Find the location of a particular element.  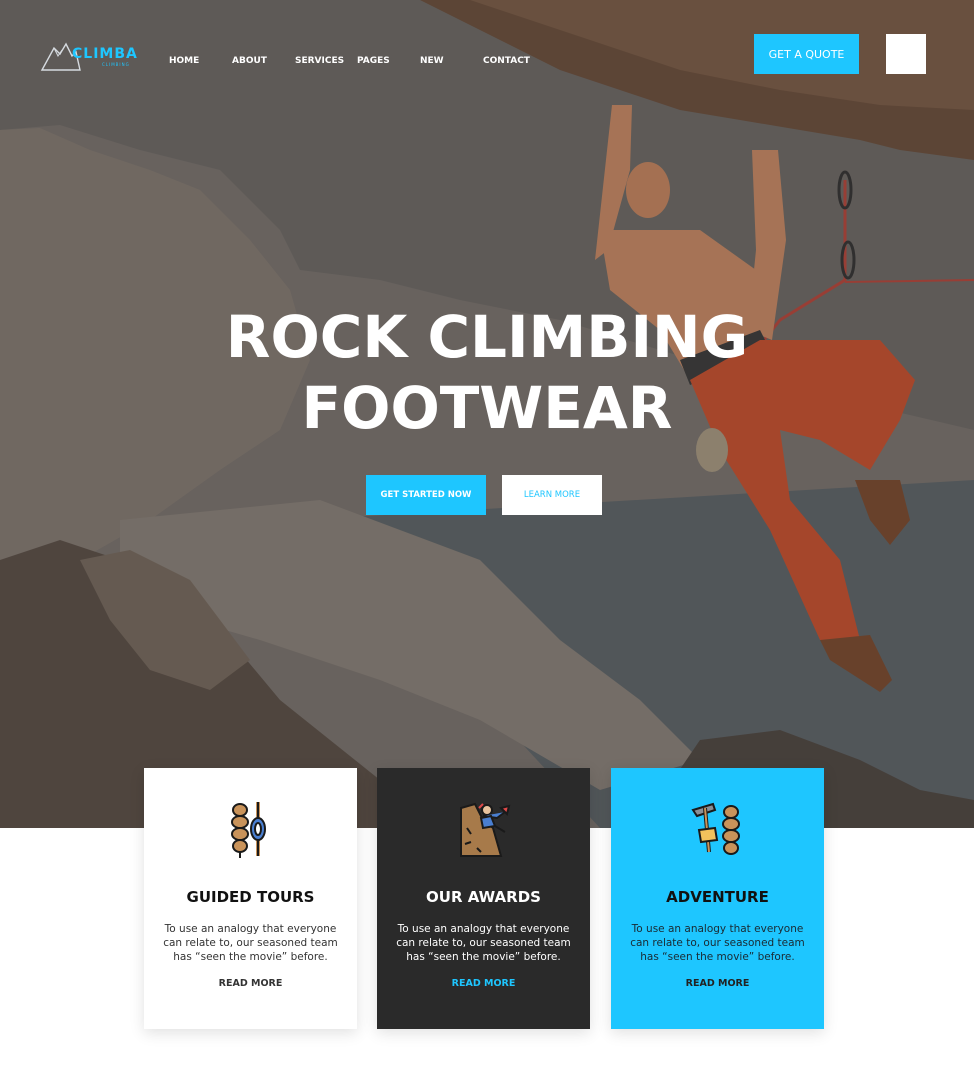

nav-item-contact: CONTACT is located at coordinates (506, 61).